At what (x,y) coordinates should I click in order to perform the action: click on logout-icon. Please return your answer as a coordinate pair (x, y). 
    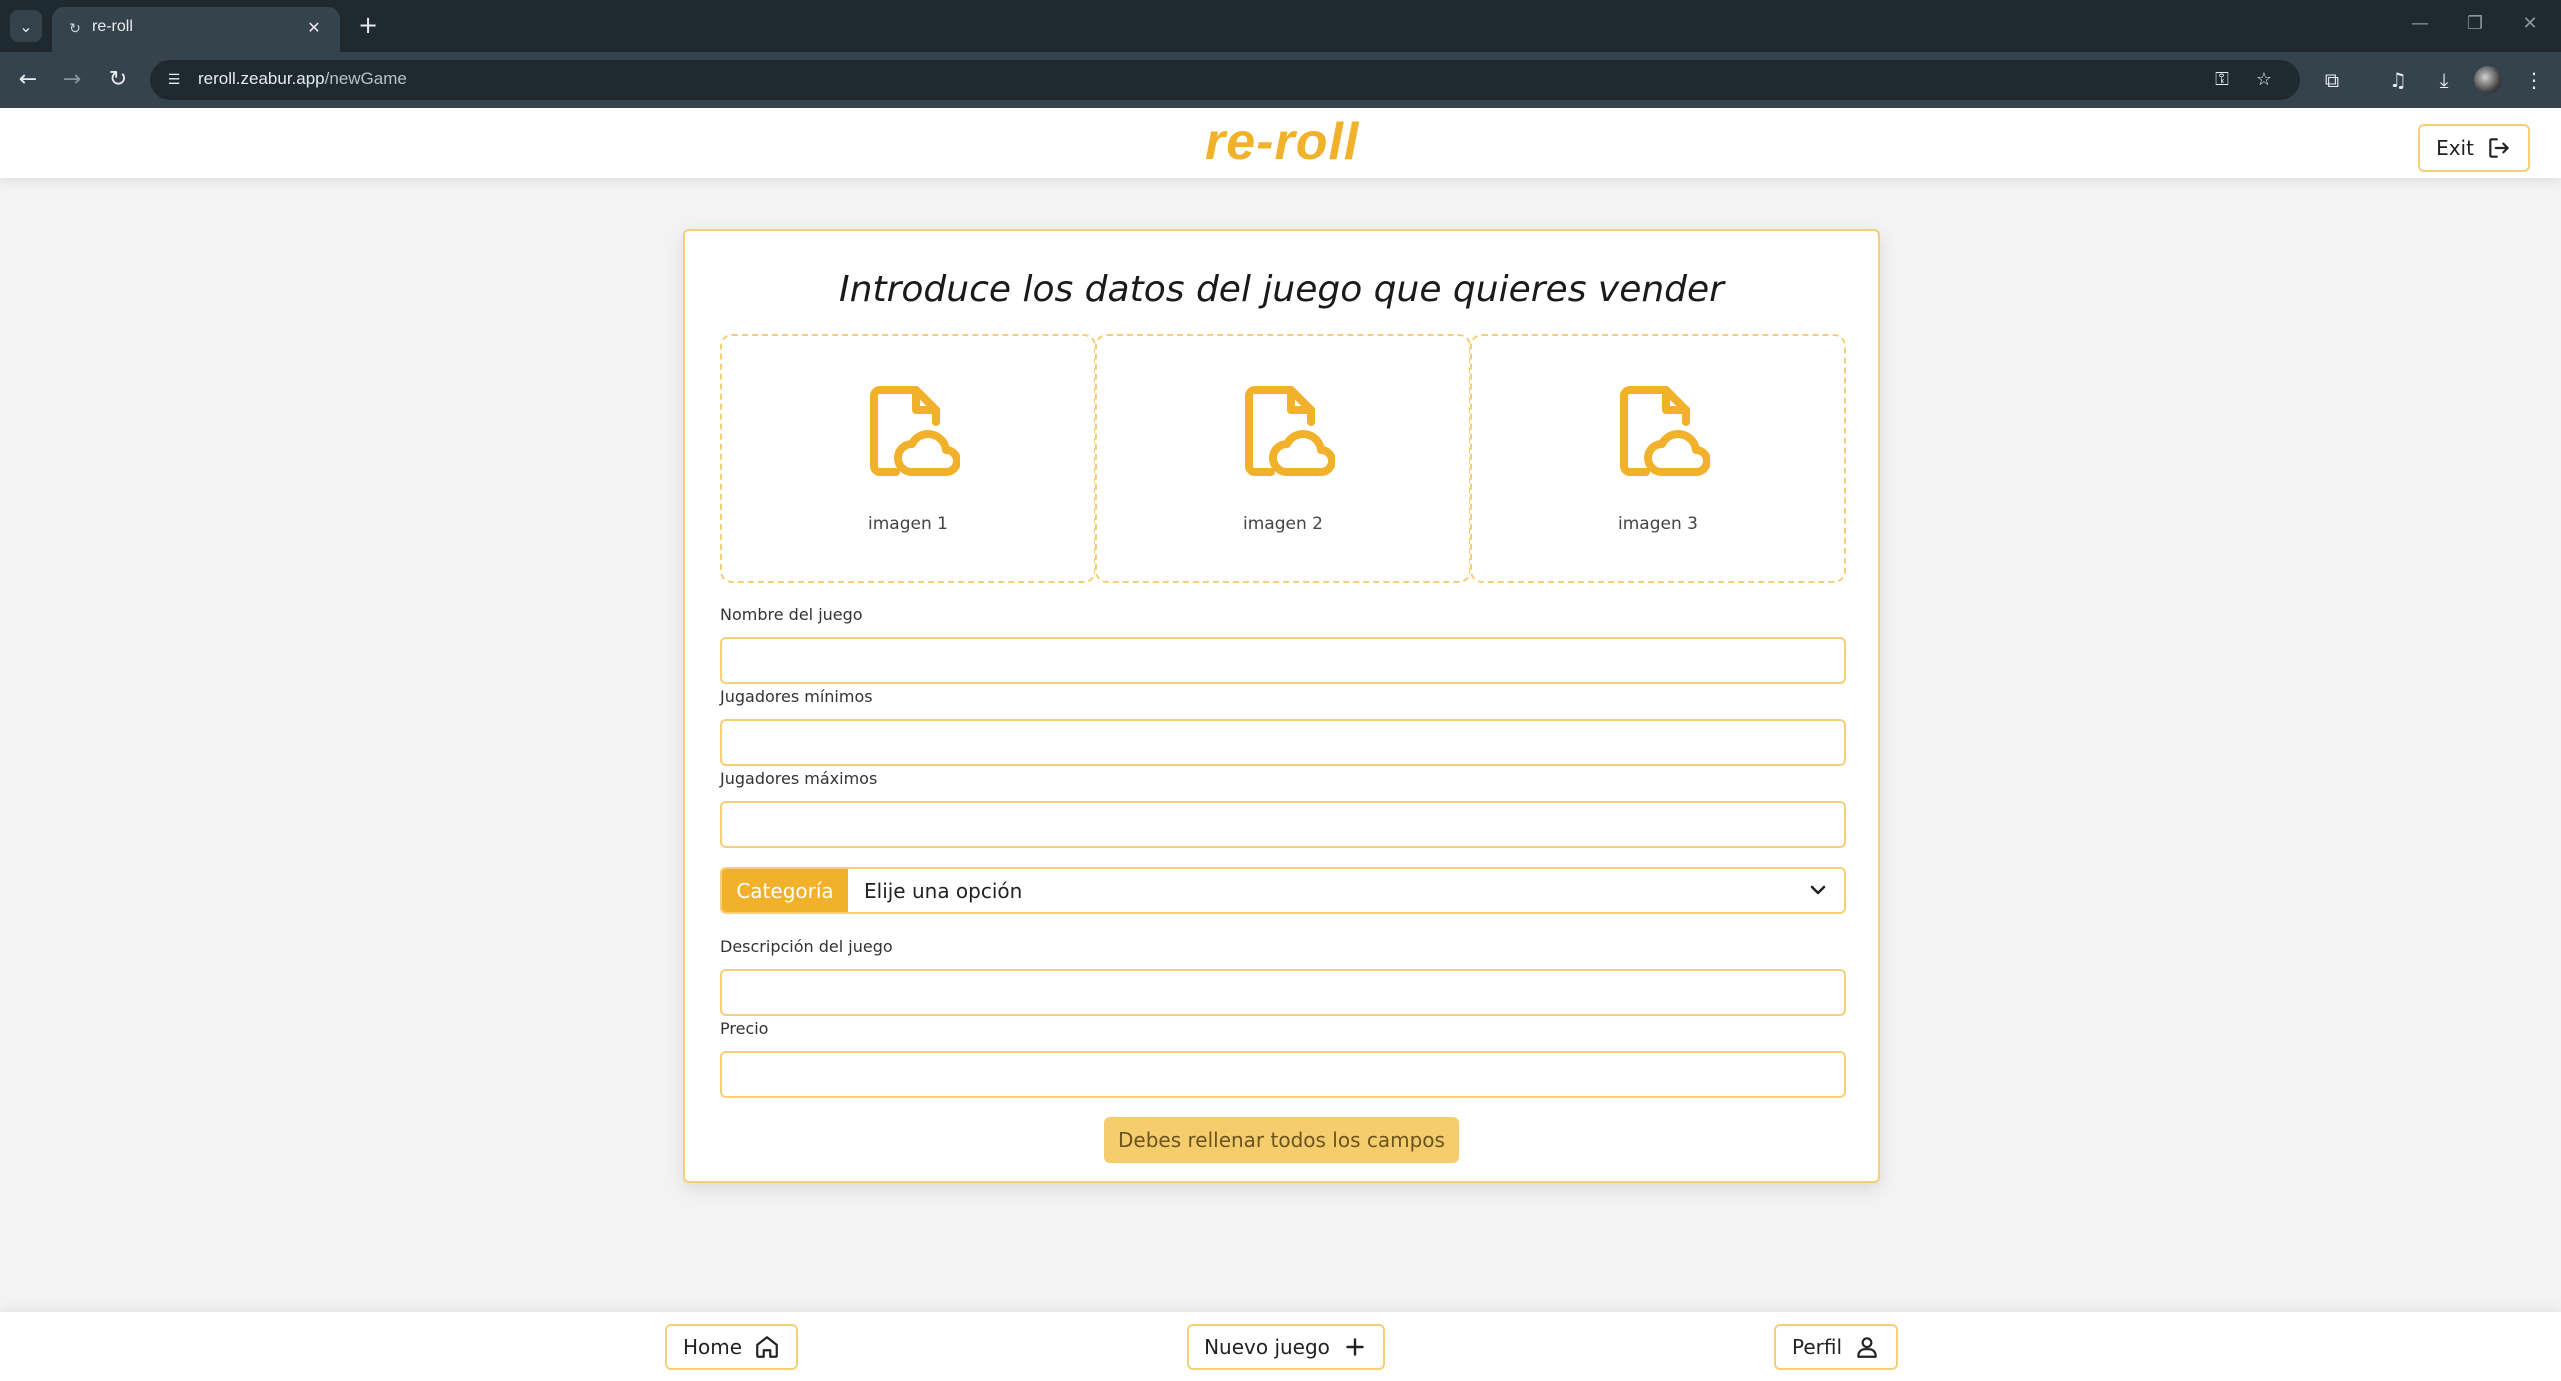
    Looking at the image, I should click on (2499, 148).